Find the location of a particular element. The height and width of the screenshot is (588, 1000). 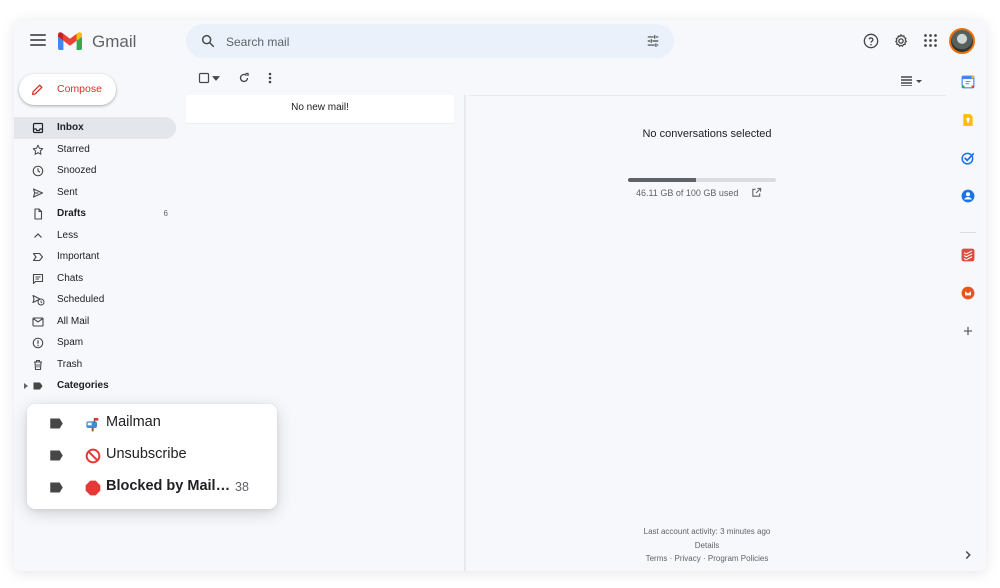

sidebar-item-drafts: Drafts 6 is located at coordinates (95, 214).